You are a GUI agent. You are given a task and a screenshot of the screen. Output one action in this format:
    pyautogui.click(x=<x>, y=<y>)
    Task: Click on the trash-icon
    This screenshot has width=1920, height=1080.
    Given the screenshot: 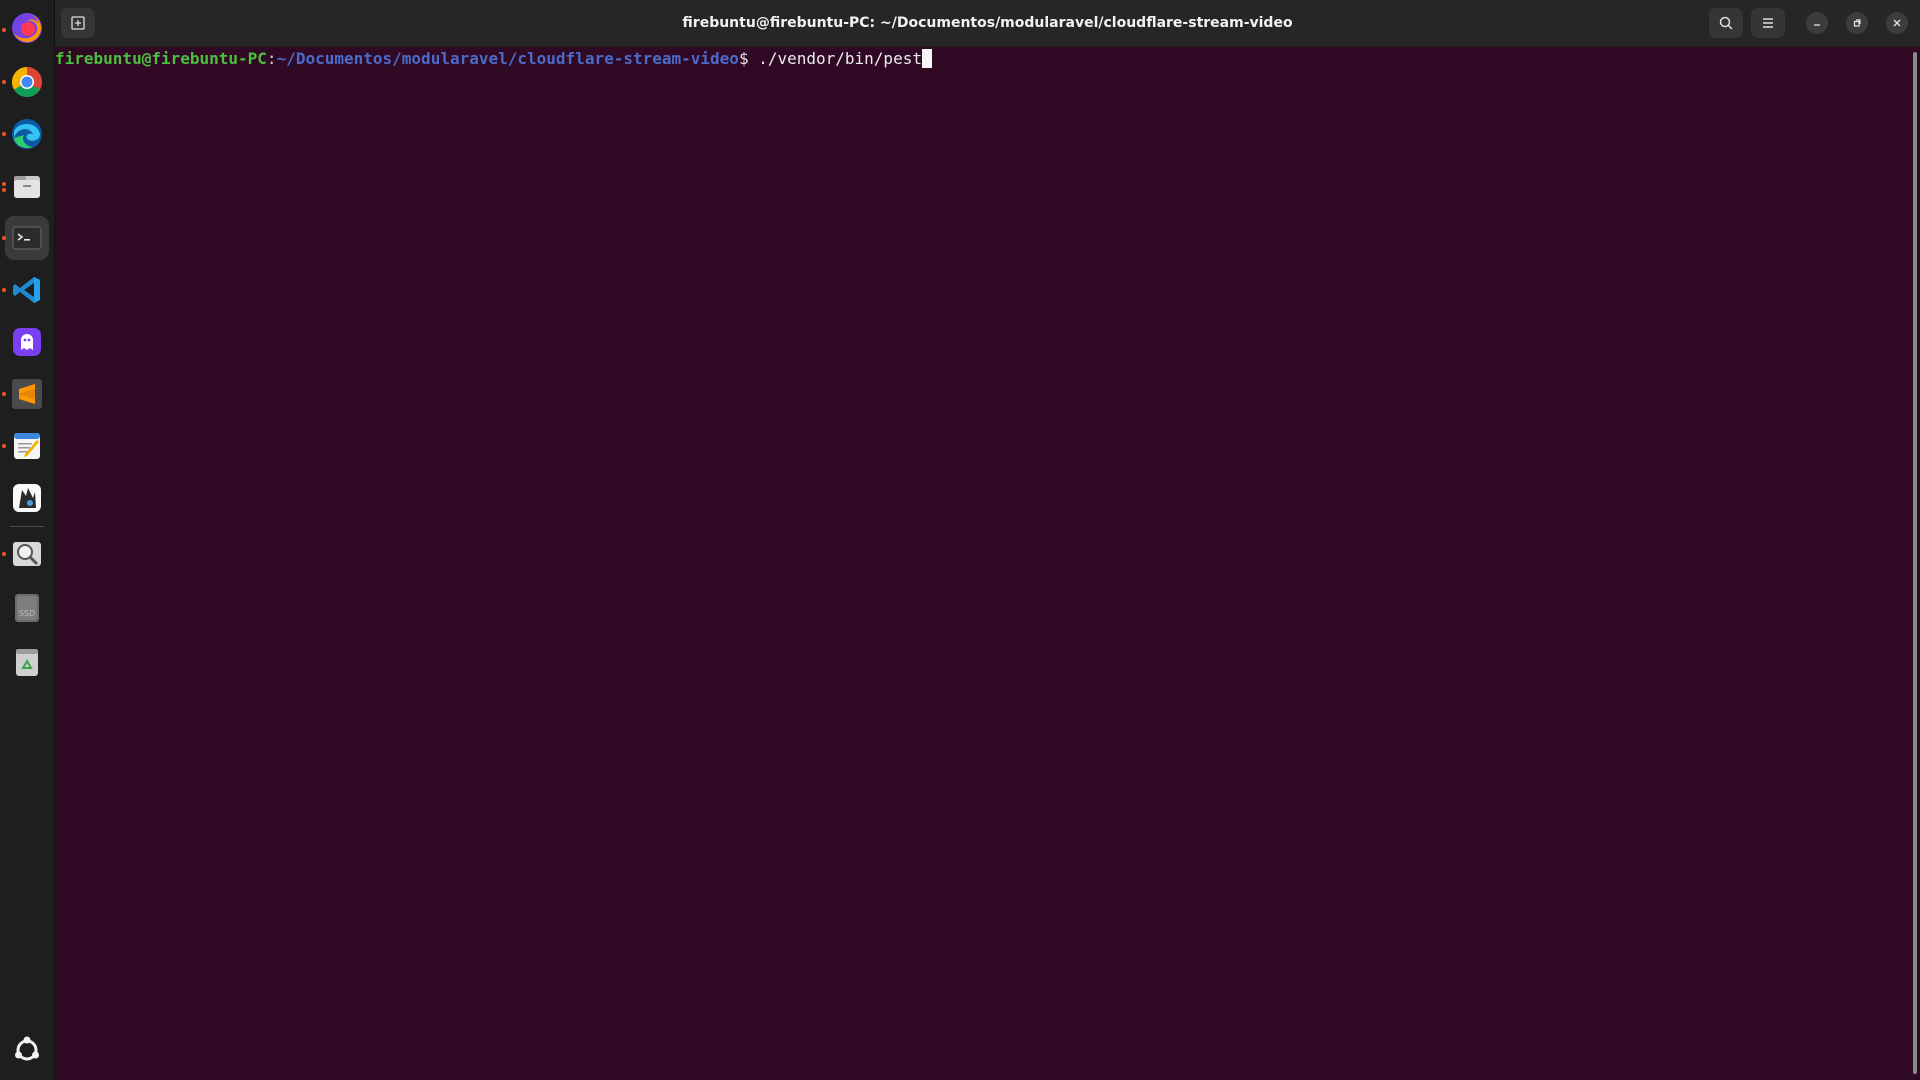 What is the action you would take?
    pyautogui.click(x=27, y=662)
    